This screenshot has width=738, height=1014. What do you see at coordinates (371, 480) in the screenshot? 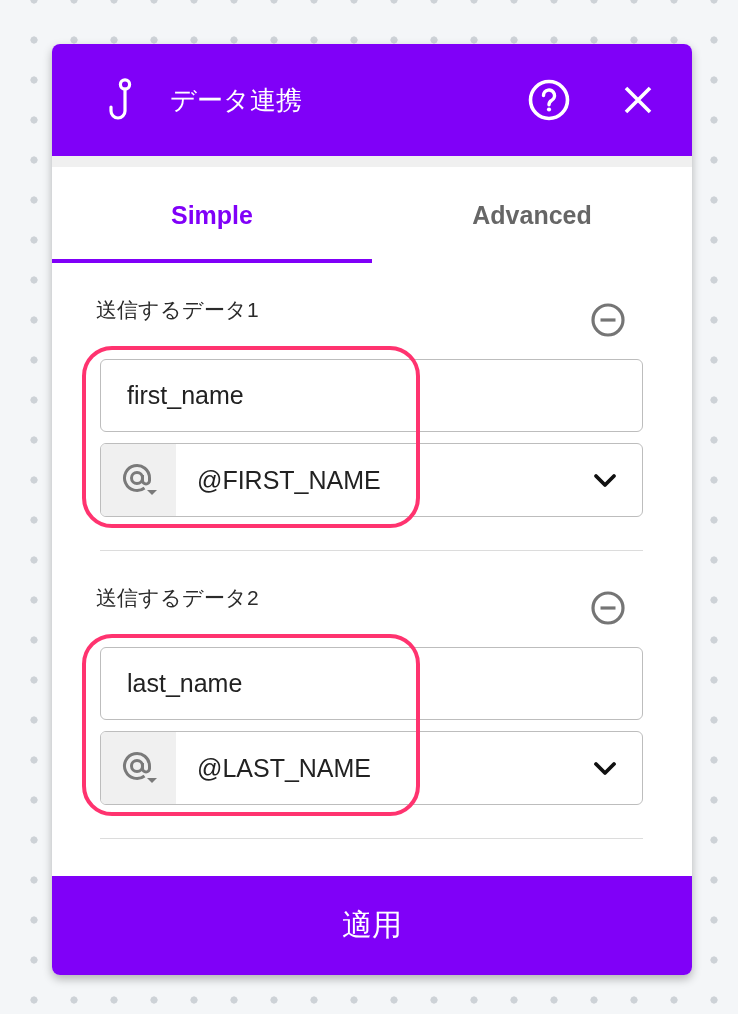
I see `variable-select: @FIRST_NAME` at bounding box center [371, 480].